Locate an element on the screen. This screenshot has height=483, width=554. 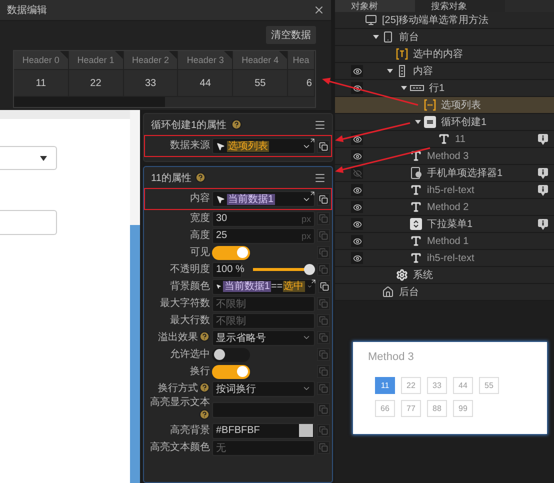
tree-item: [25]移动端单选常用方法 is located at coordinates (444, 20).